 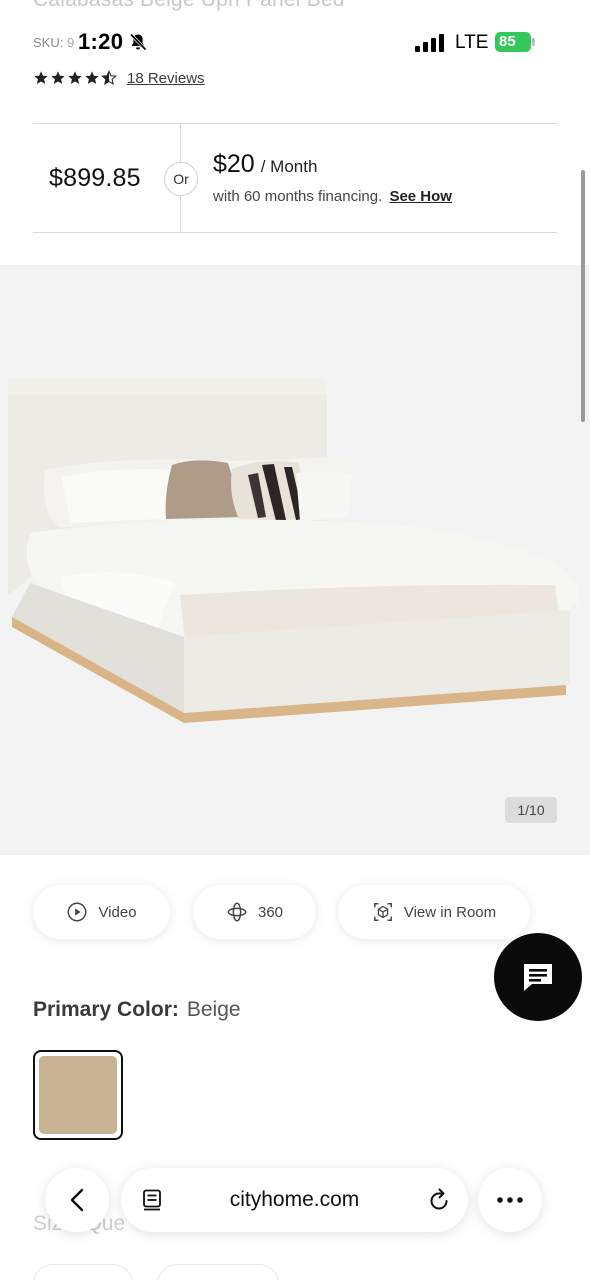 I want to click on url-text: cityhome.com, so click(x=294, y=1199).